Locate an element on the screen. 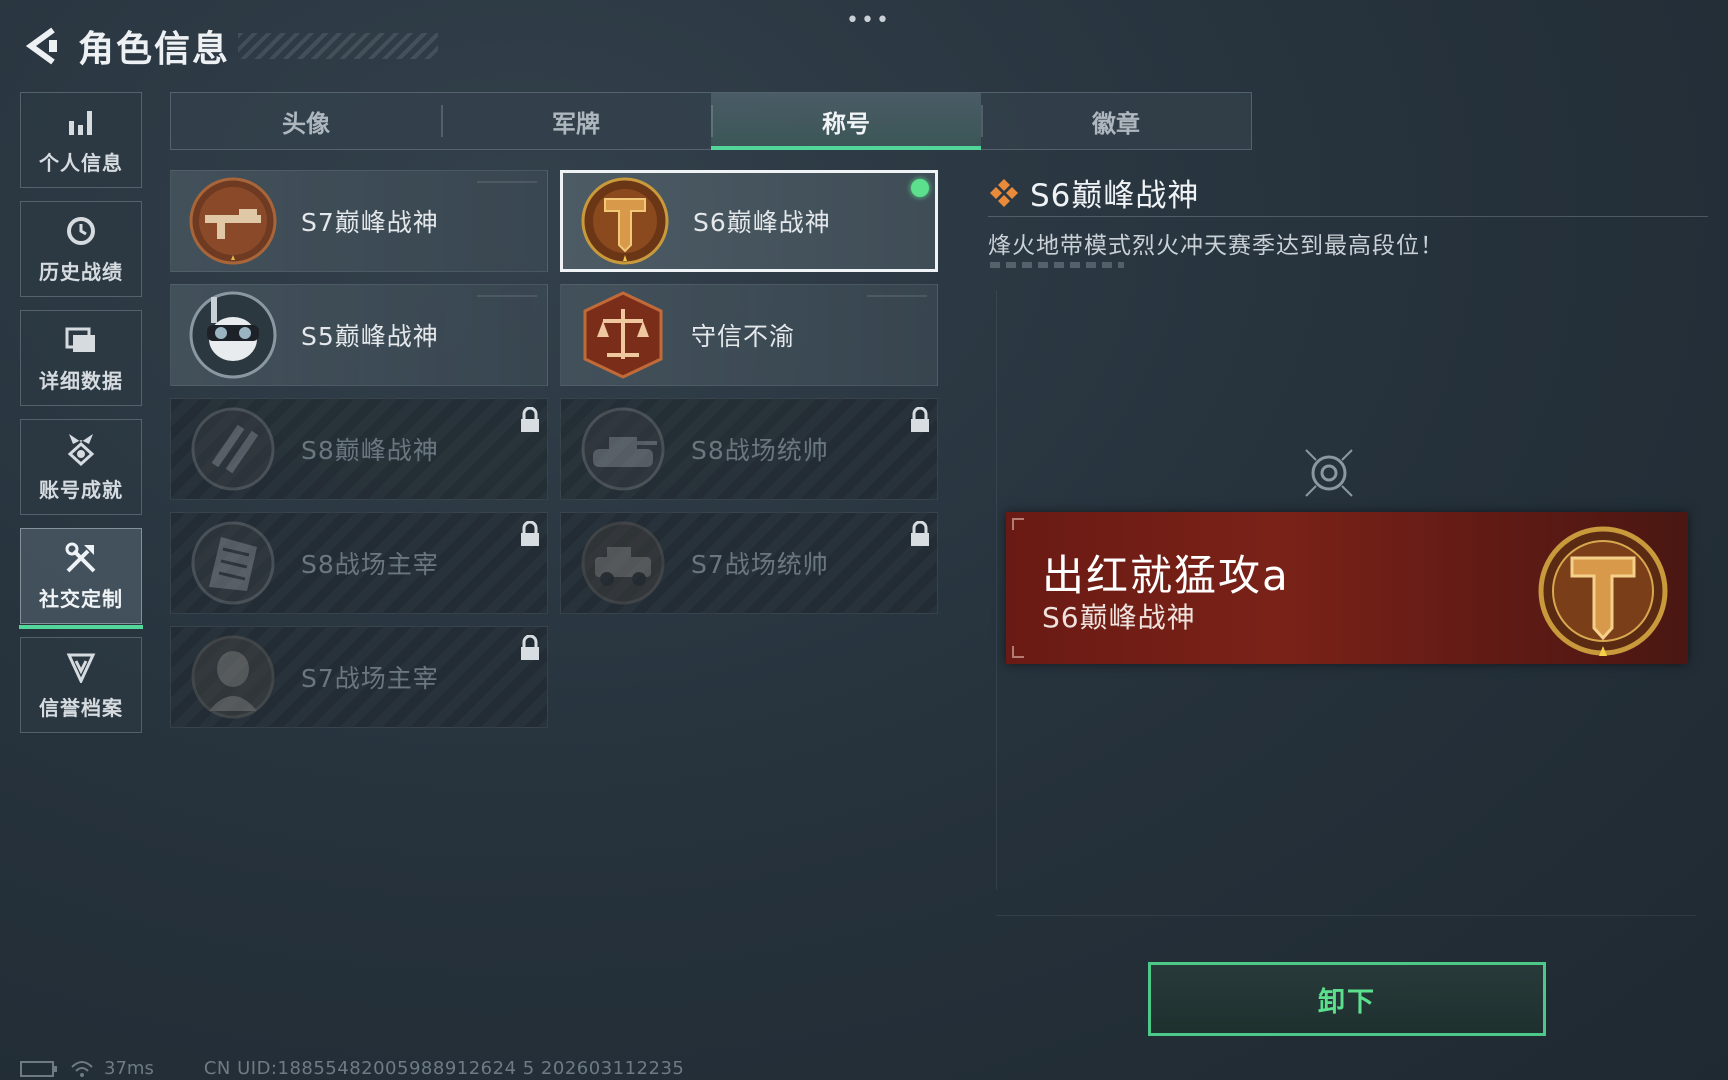 The width and height of the screenshot is (1728, 1080). scales-emblem-icon is located at coordinates (623, 335).